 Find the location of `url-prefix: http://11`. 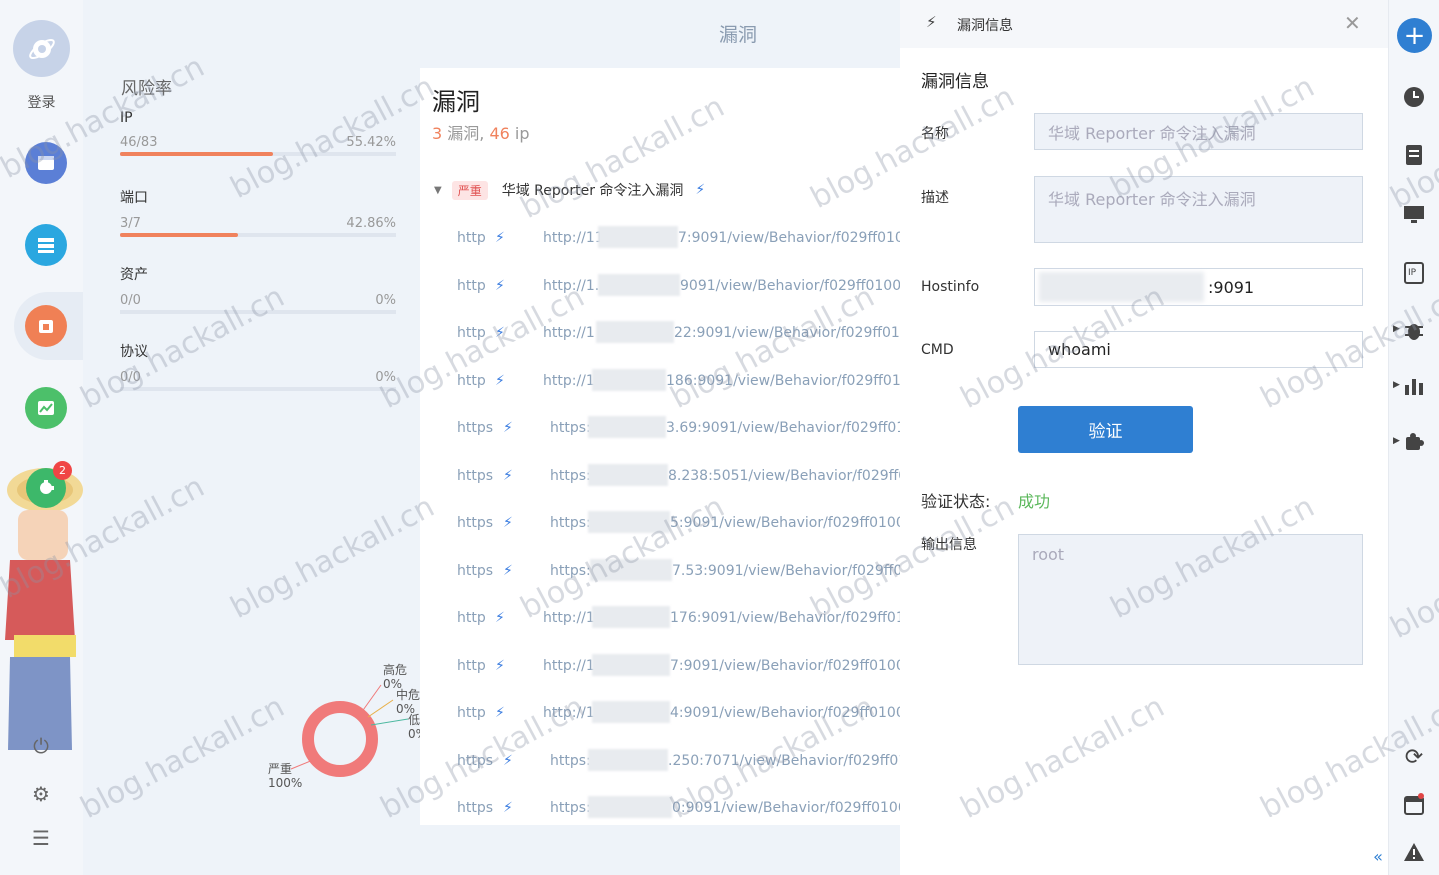

url-prefix: http://11 is located at coordinates (573, 238).